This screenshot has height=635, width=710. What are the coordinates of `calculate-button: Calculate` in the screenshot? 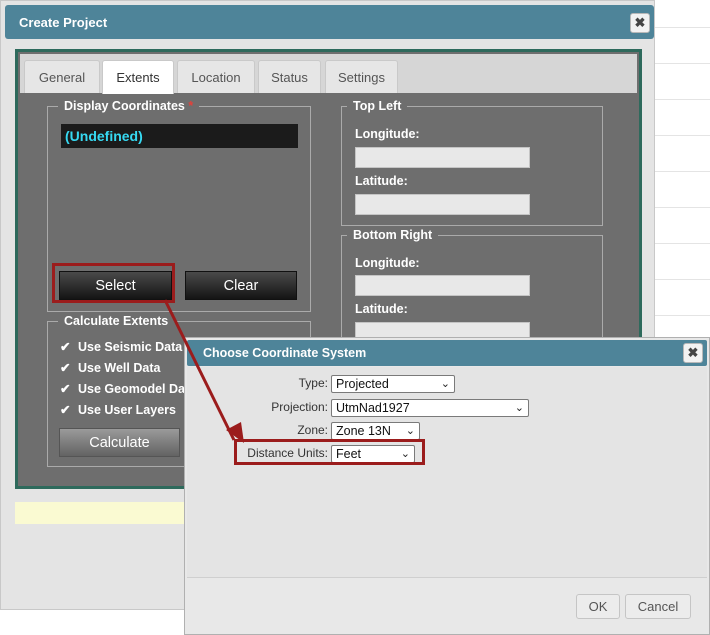 It's located at (119, 442).